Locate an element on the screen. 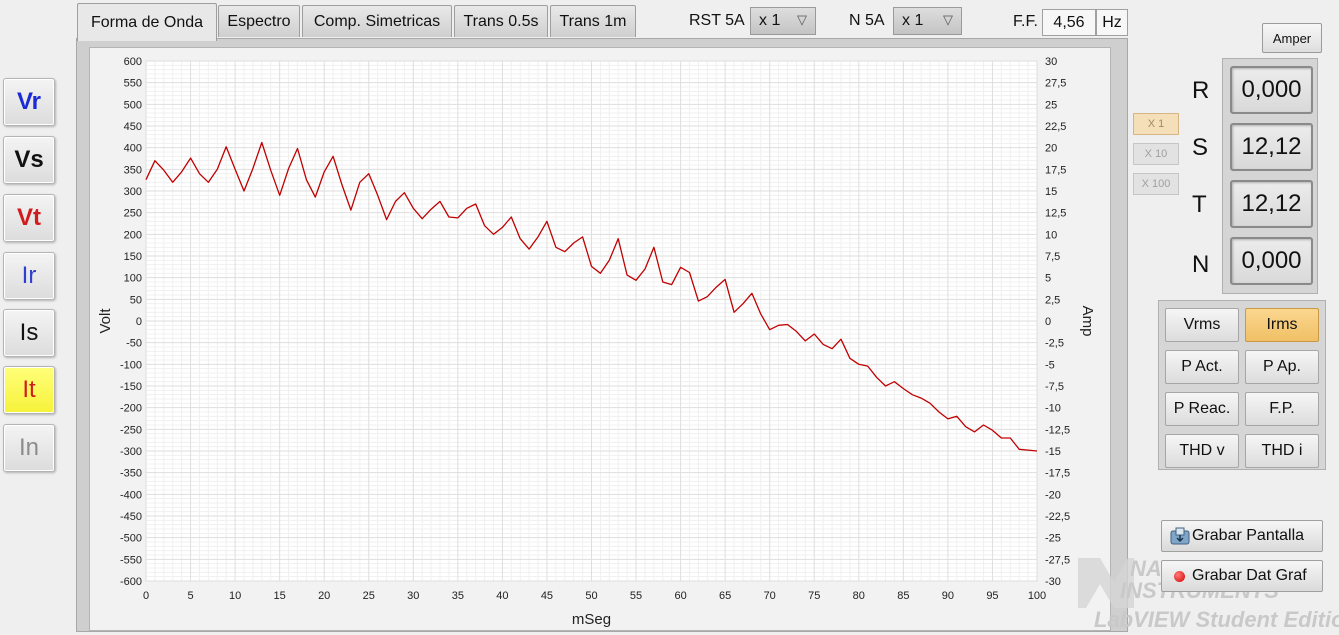 The height and width of the screenshot is (635, 1339). y2-tick-label: -10 is located at coordinates (1053, 409).